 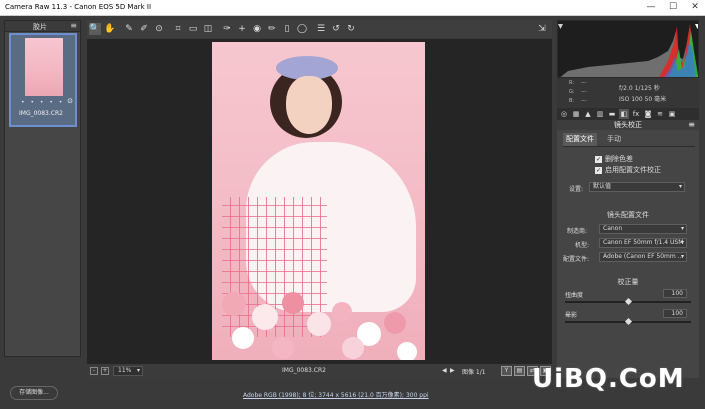 What do you see at coordinates (608, 379) in the screenshot?
I see `watermark-logo: UiBQ.CoM` at bounding box center [608, 379].